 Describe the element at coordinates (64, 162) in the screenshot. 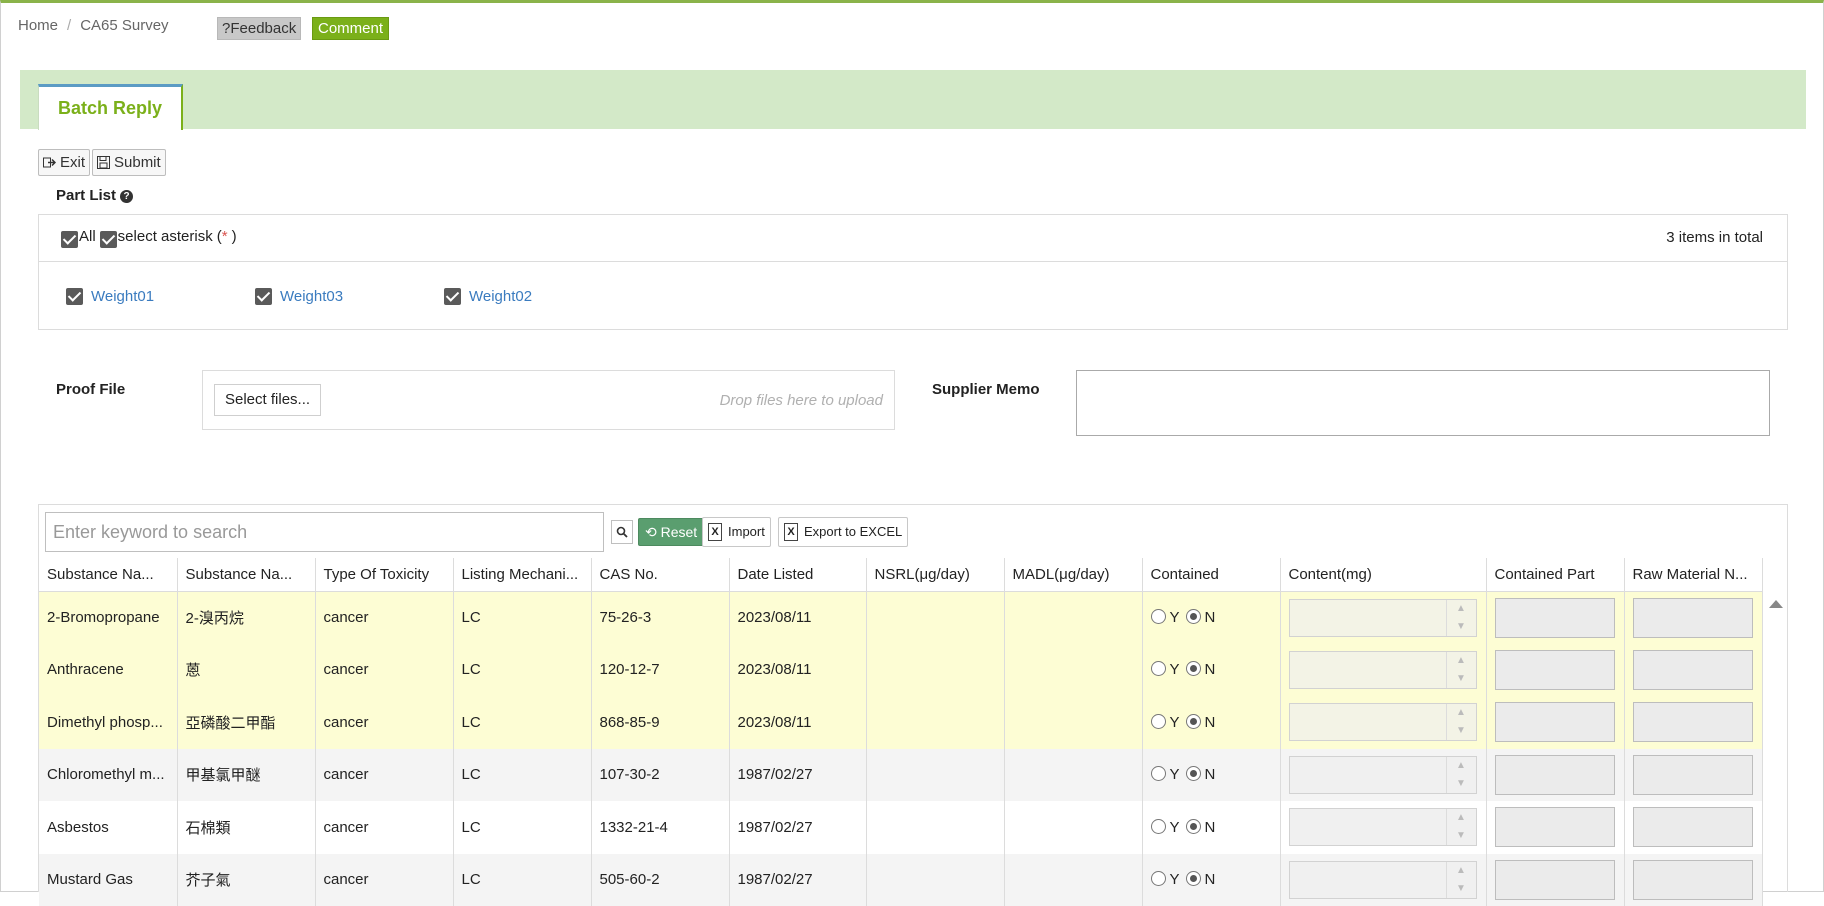

I see `exit-button: Exit` at that location.